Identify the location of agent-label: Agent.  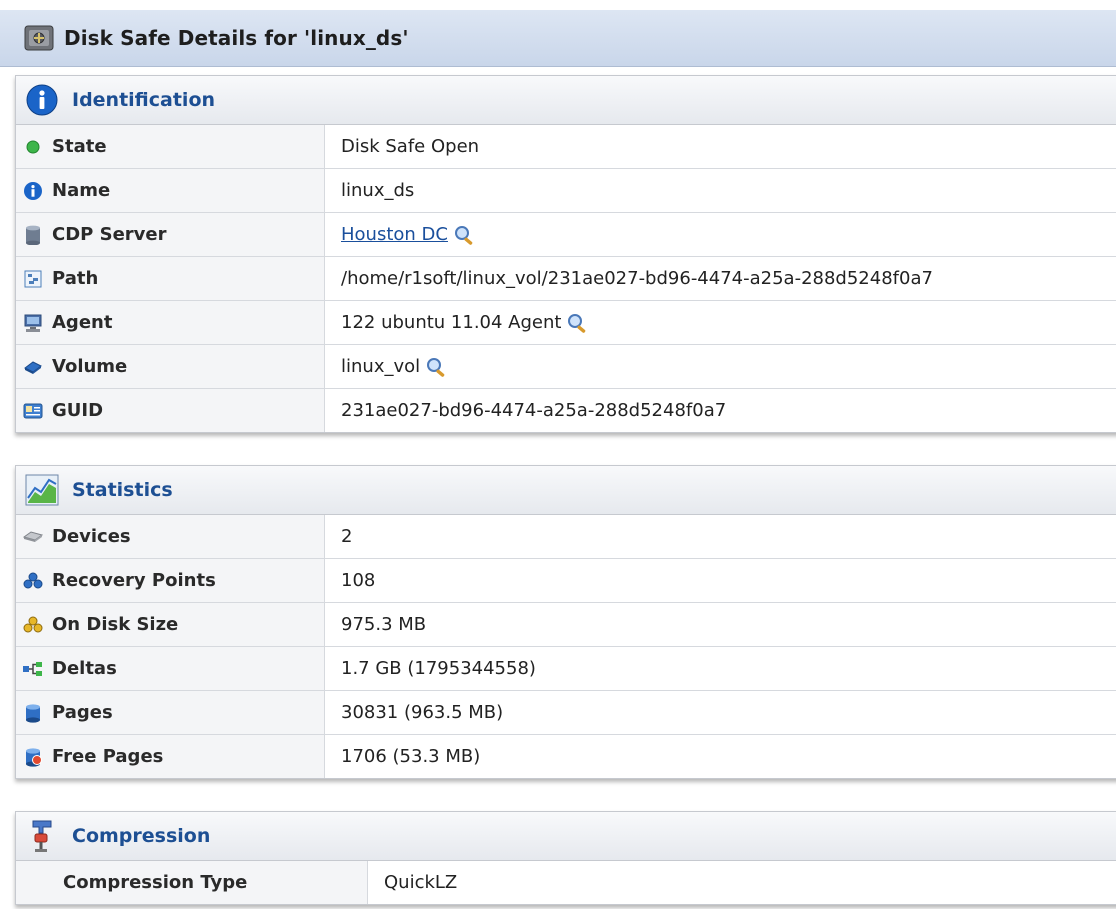
(82, 322).